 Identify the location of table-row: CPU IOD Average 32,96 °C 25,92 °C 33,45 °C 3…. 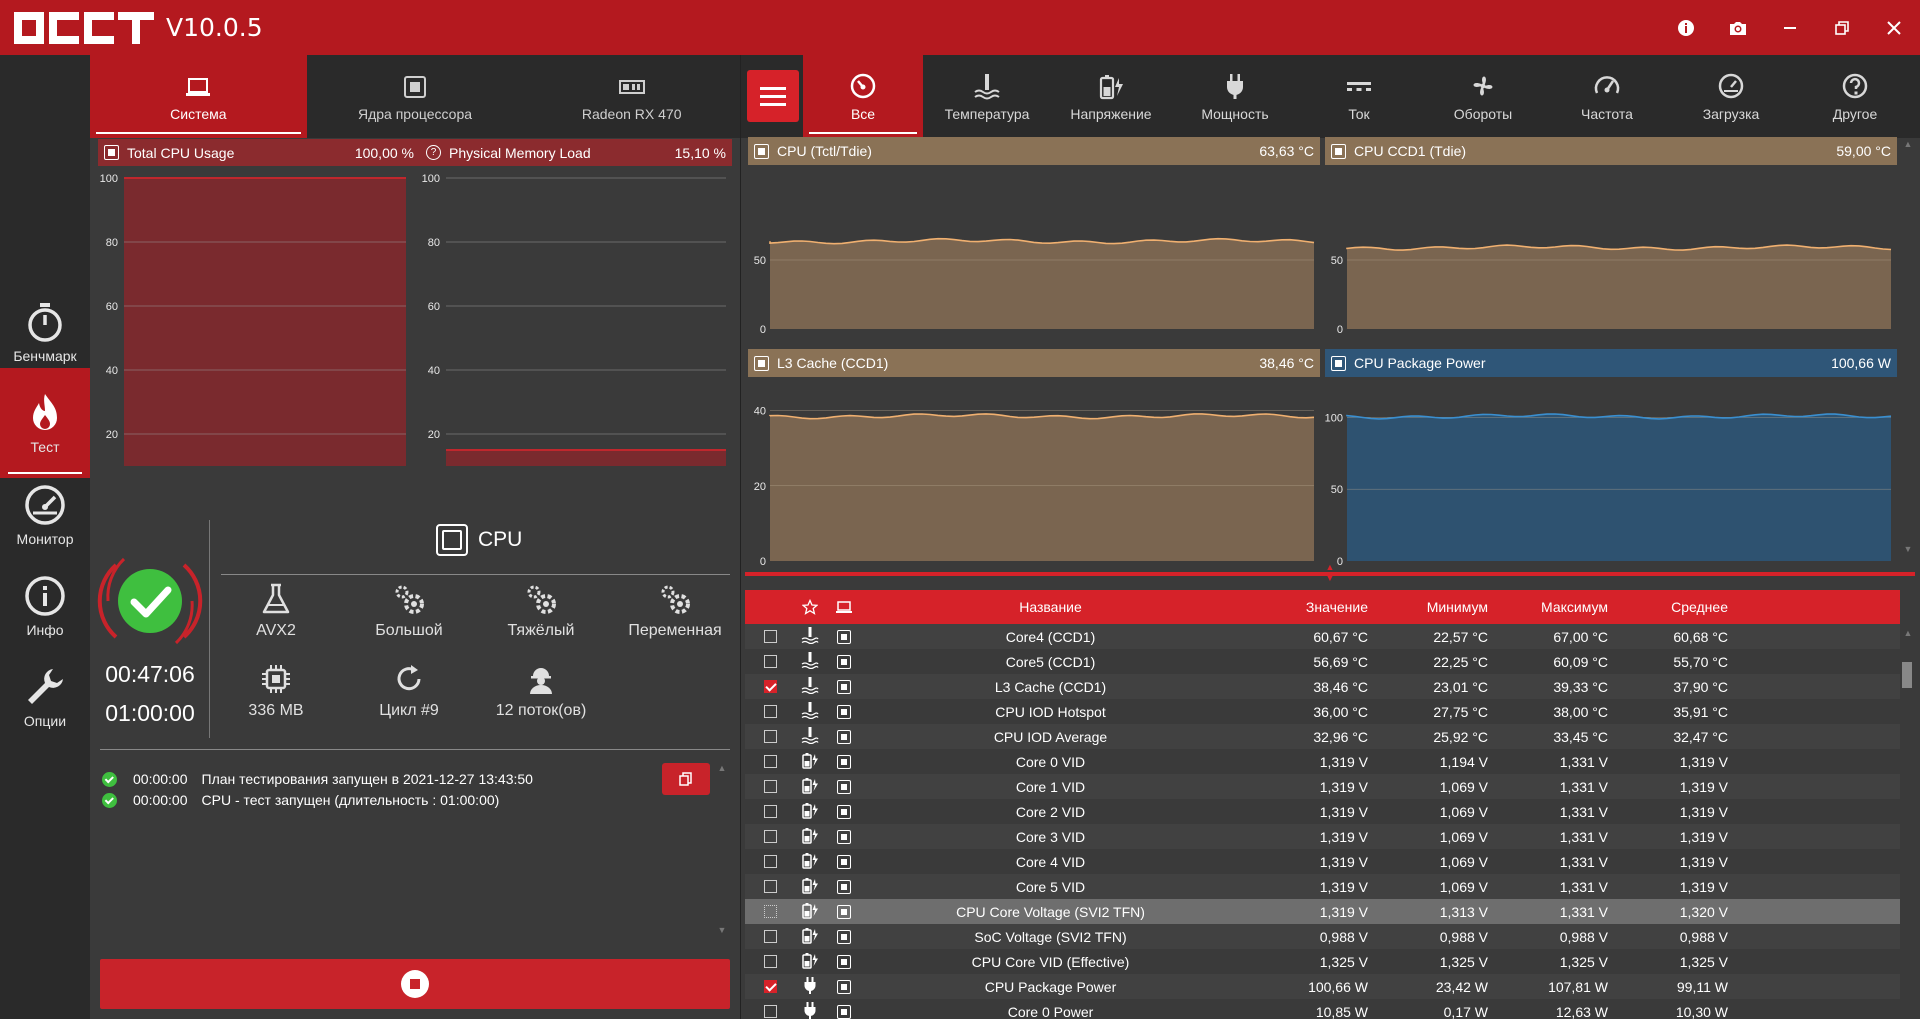
(1322, 736).